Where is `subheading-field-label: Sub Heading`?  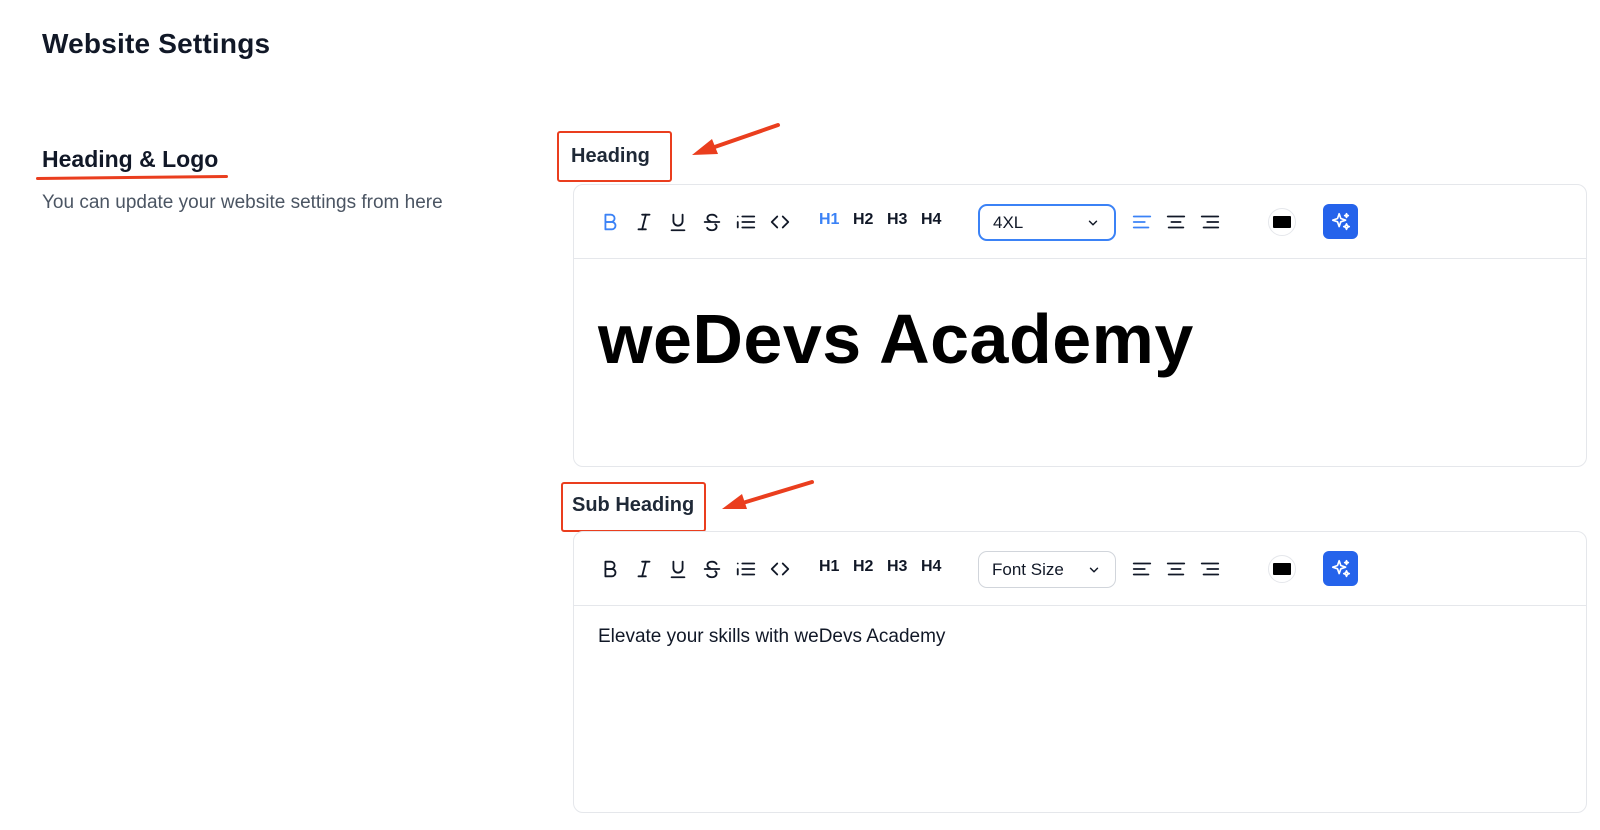
subheading-field-label: Sub Heading is located at coordinates (633, 505).